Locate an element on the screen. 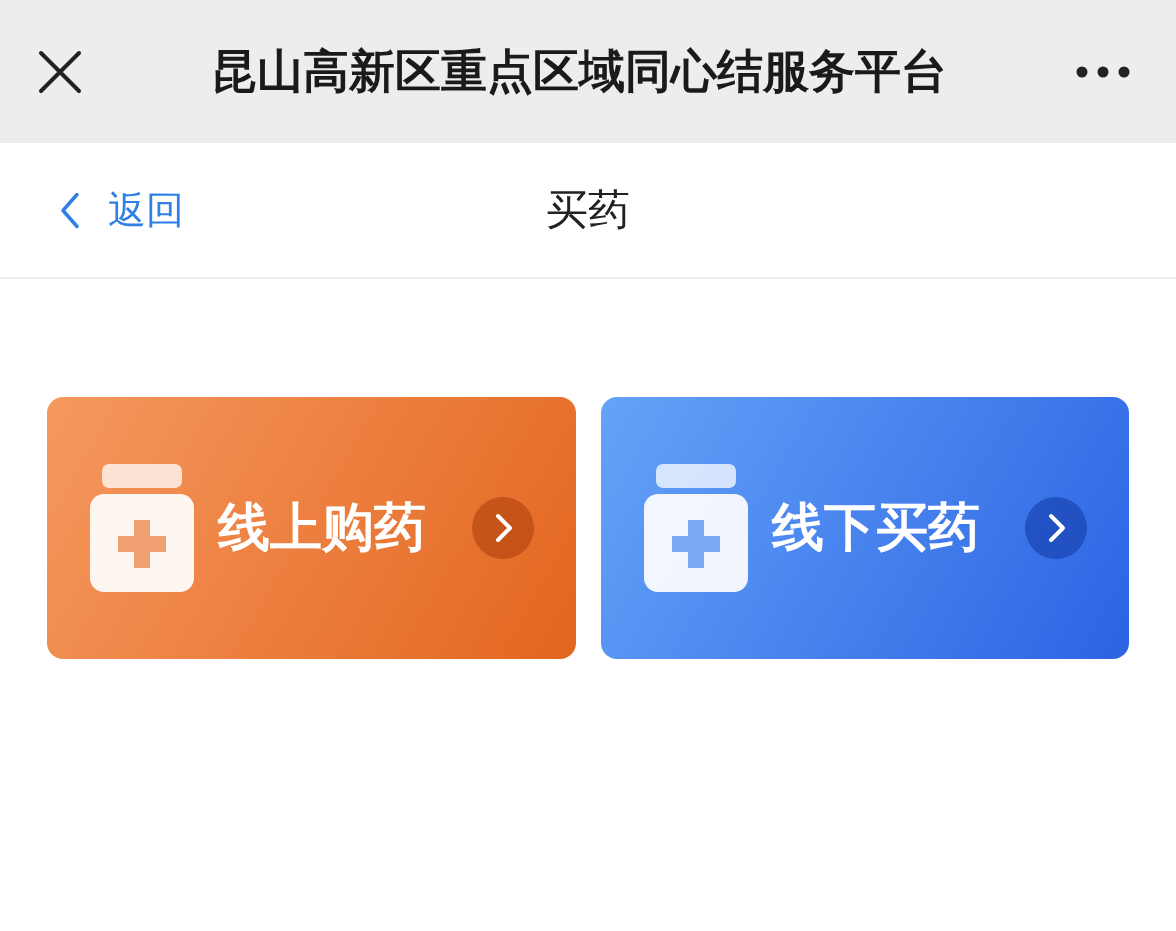  window-title: 昆山高新区重点区域同心结服务平台 is located at coordinates (579, 71).